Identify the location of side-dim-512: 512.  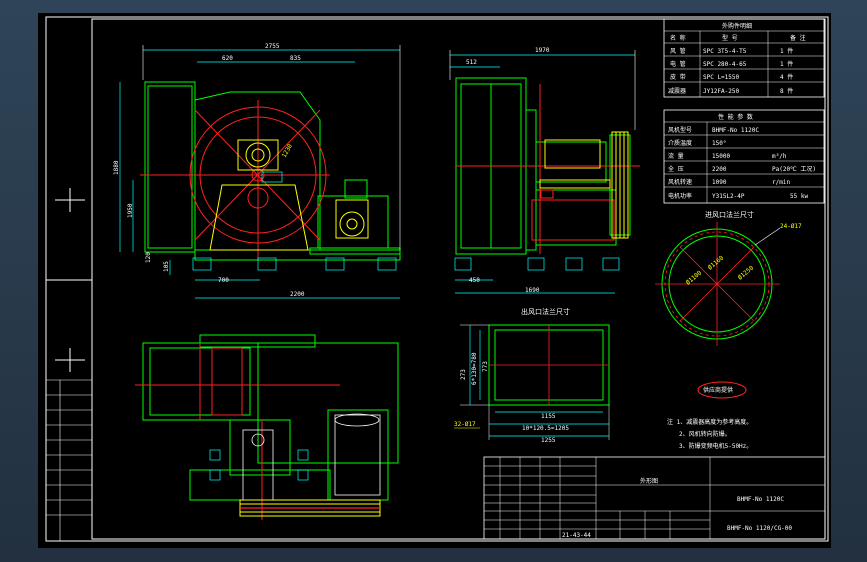
(471, 62).